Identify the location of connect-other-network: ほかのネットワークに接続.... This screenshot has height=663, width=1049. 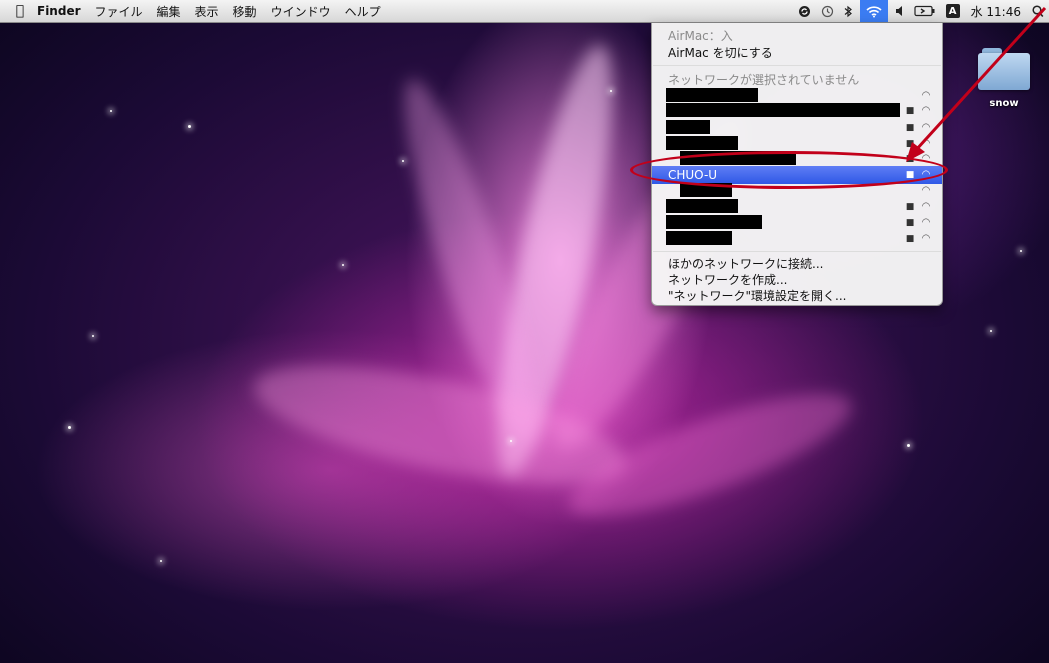
(797, 263).